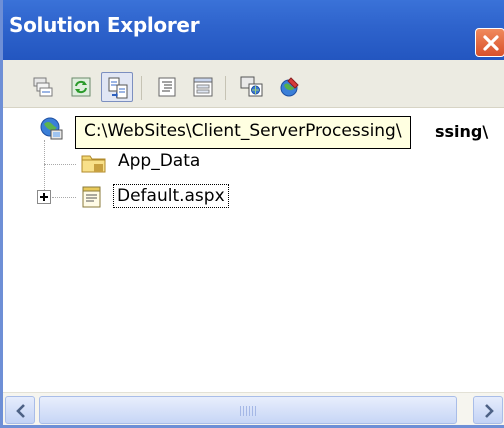 This screenshot has height=428, width=504. I want to click on close-icon, so click(491, 43).